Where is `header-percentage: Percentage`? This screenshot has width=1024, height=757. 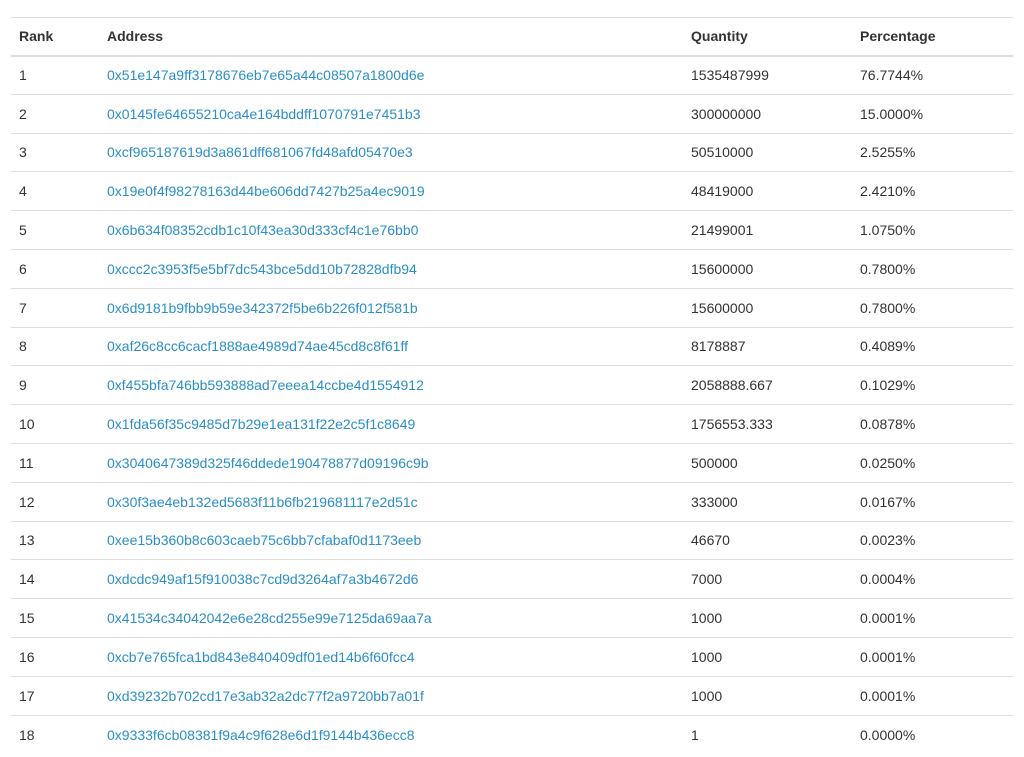
header-percentage: Percentage is located at coordinates (932, 37).